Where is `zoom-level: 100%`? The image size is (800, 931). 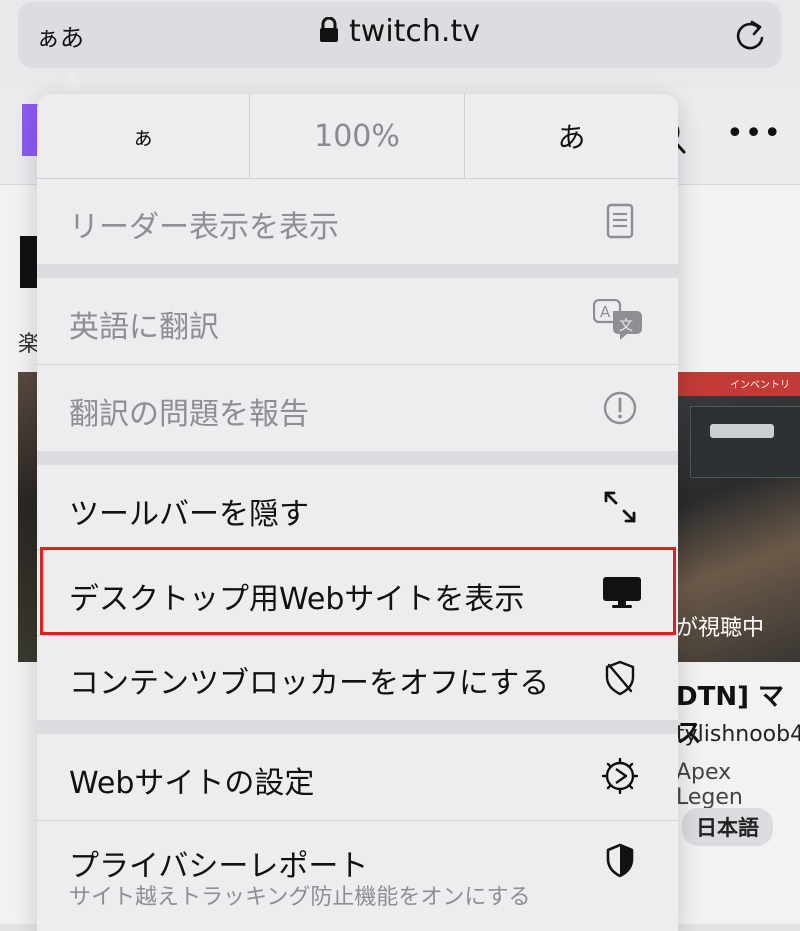 zoom-level: 100% is located at coordinates (357, 136).